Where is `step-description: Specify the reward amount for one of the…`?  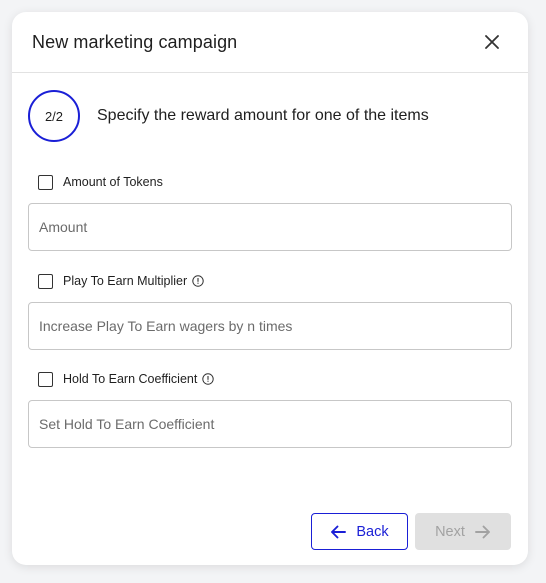
step-description: Specify the reward amount for one of the… is located at coordinates (263, 115).